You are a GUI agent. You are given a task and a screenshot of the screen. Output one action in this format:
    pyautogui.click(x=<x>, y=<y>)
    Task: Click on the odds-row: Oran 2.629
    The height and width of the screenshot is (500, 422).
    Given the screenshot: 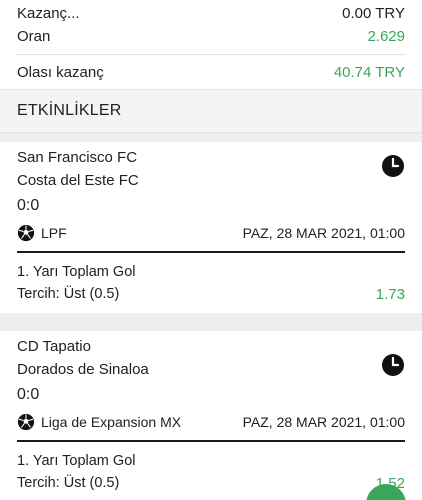 What is the action you would take?
    pyautogui.click(x=211, y=36)
    